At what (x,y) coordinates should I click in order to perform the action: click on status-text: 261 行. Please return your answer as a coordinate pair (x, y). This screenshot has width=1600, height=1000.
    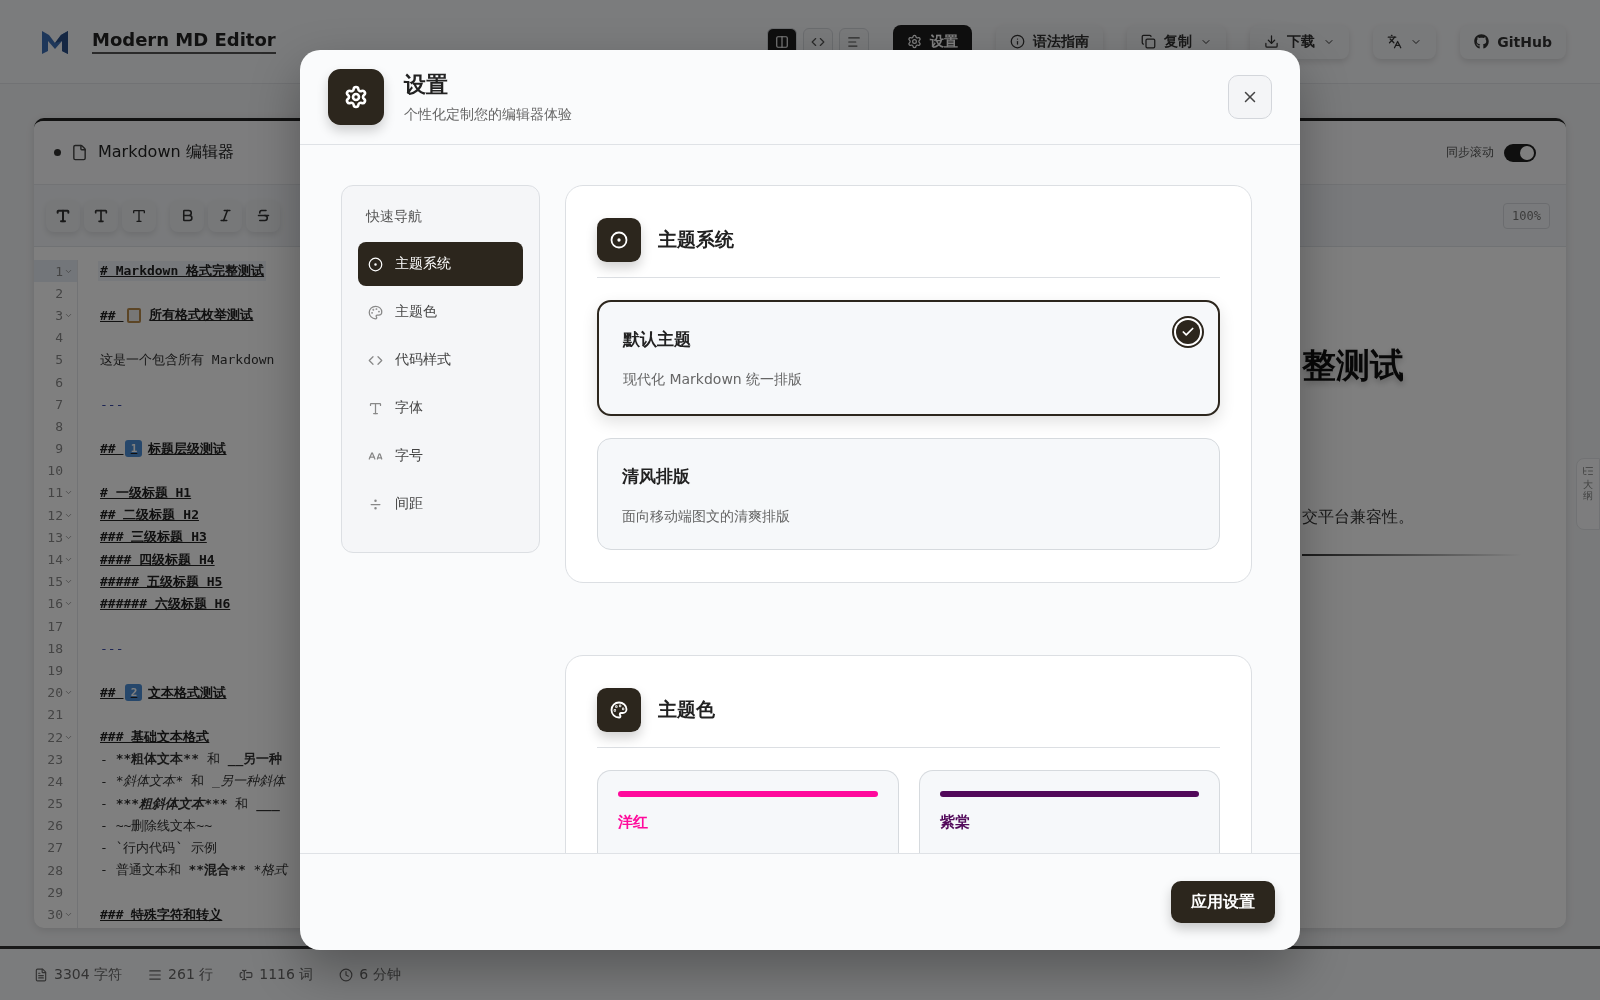
    Looking at the image, I should click on (191, 974).